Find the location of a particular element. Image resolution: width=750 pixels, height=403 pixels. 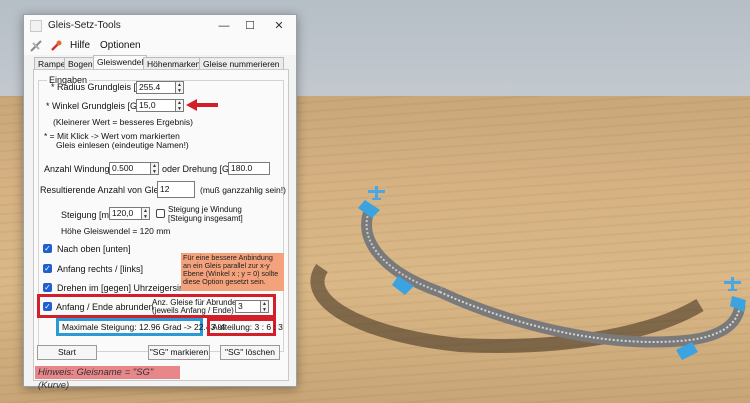

anfang-rechts-label: Anfang rechts / [links] is located at coordinates (100, 269).